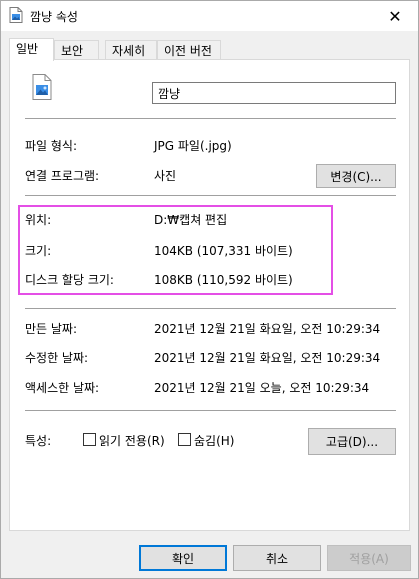 The image size is (419, 579). I want to click on readonly-label: 읽기 전용(R), so click(132, 440).